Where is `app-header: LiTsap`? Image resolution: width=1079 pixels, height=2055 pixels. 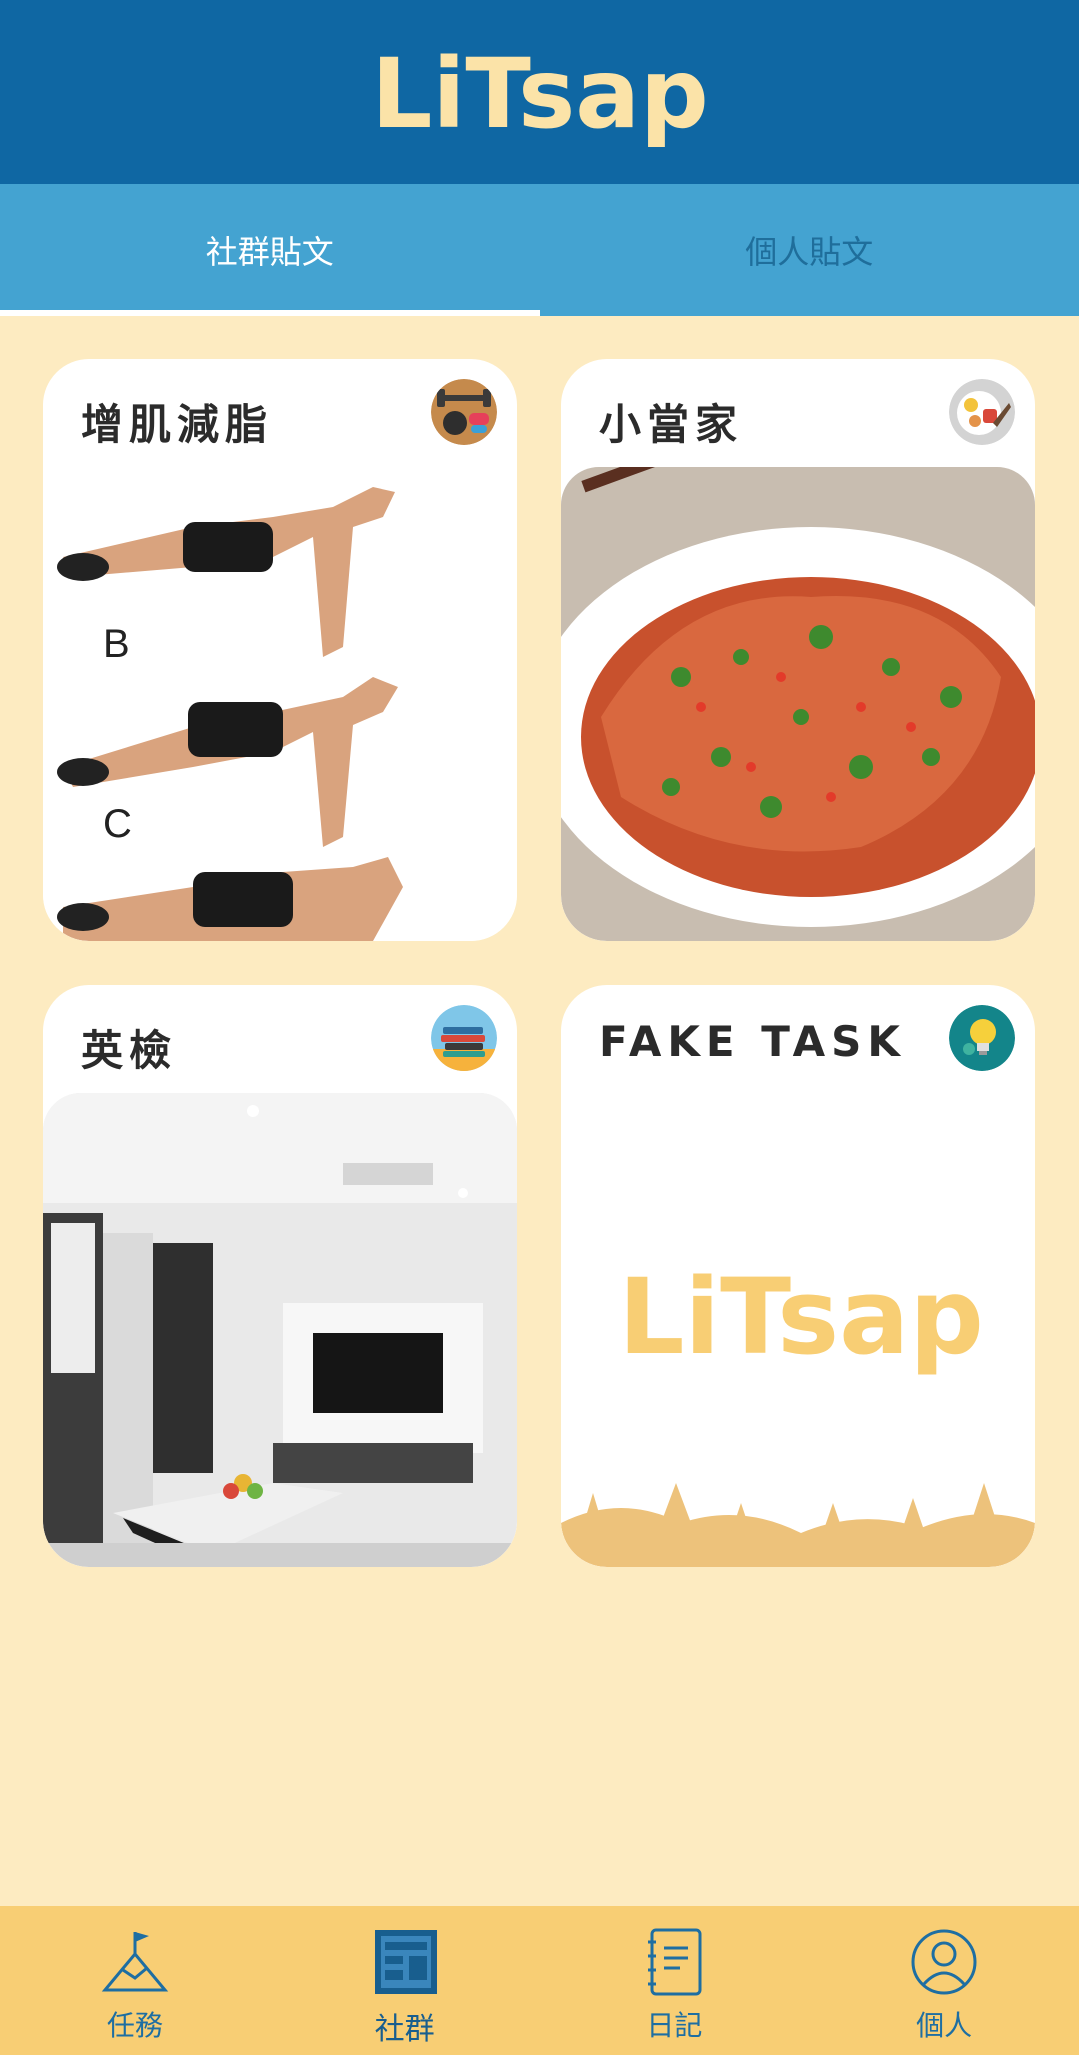 app-header: LiTsap is located at coordinates (539, 92).